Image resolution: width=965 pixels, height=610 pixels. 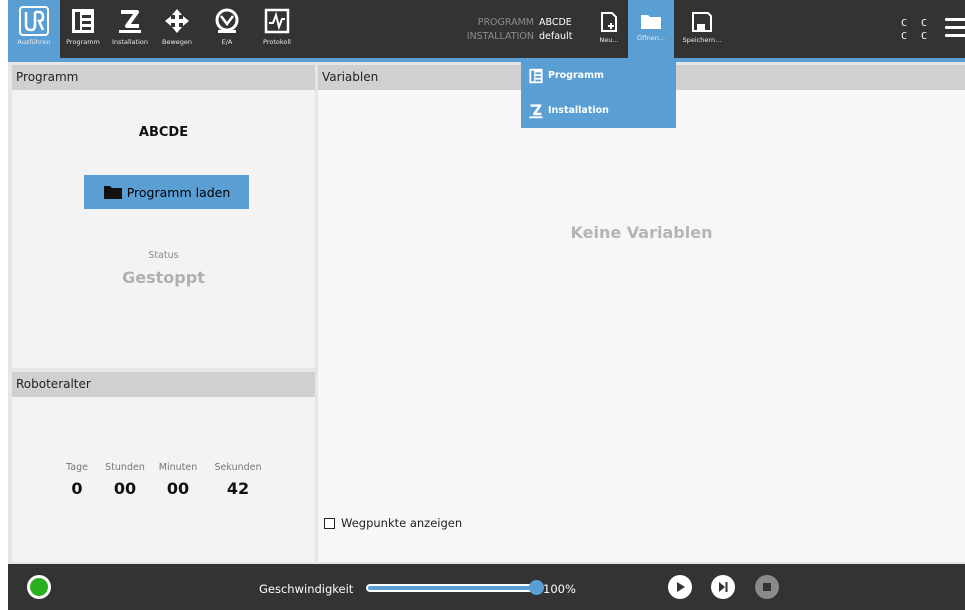 I want to click on show-waypoints-toggle: Wegpunkte anzeigen, so click(x=393, y=523).